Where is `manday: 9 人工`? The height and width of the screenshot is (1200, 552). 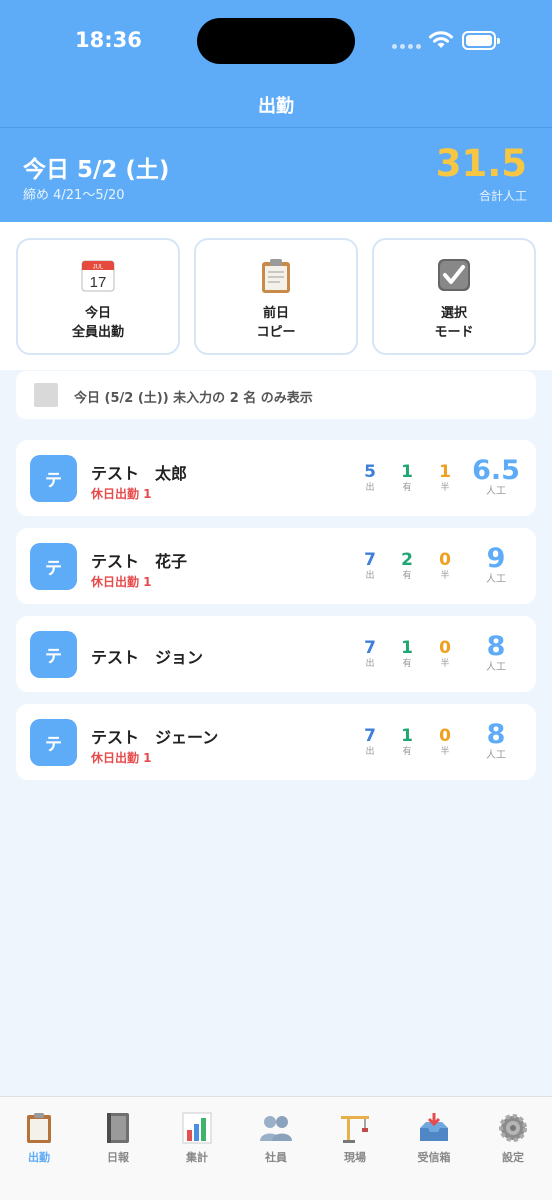
manday: 9 人工 is located at coordinates (496, 565).